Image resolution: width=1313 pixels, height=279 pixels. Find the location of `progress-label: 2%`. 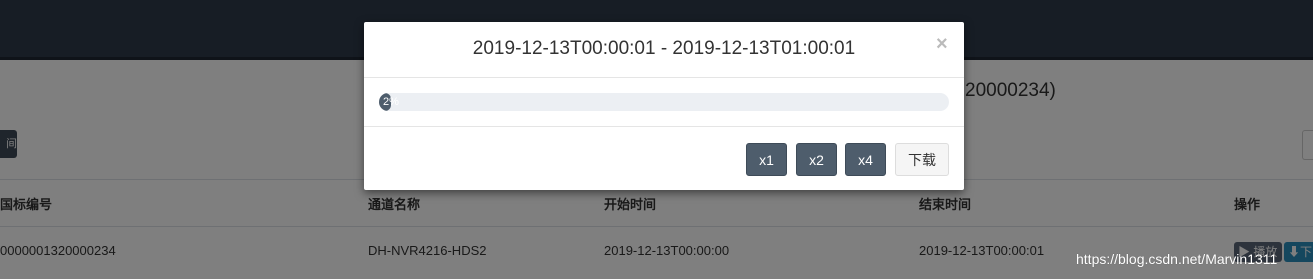

progress-label: 2% is located at coordinates (391, 102).